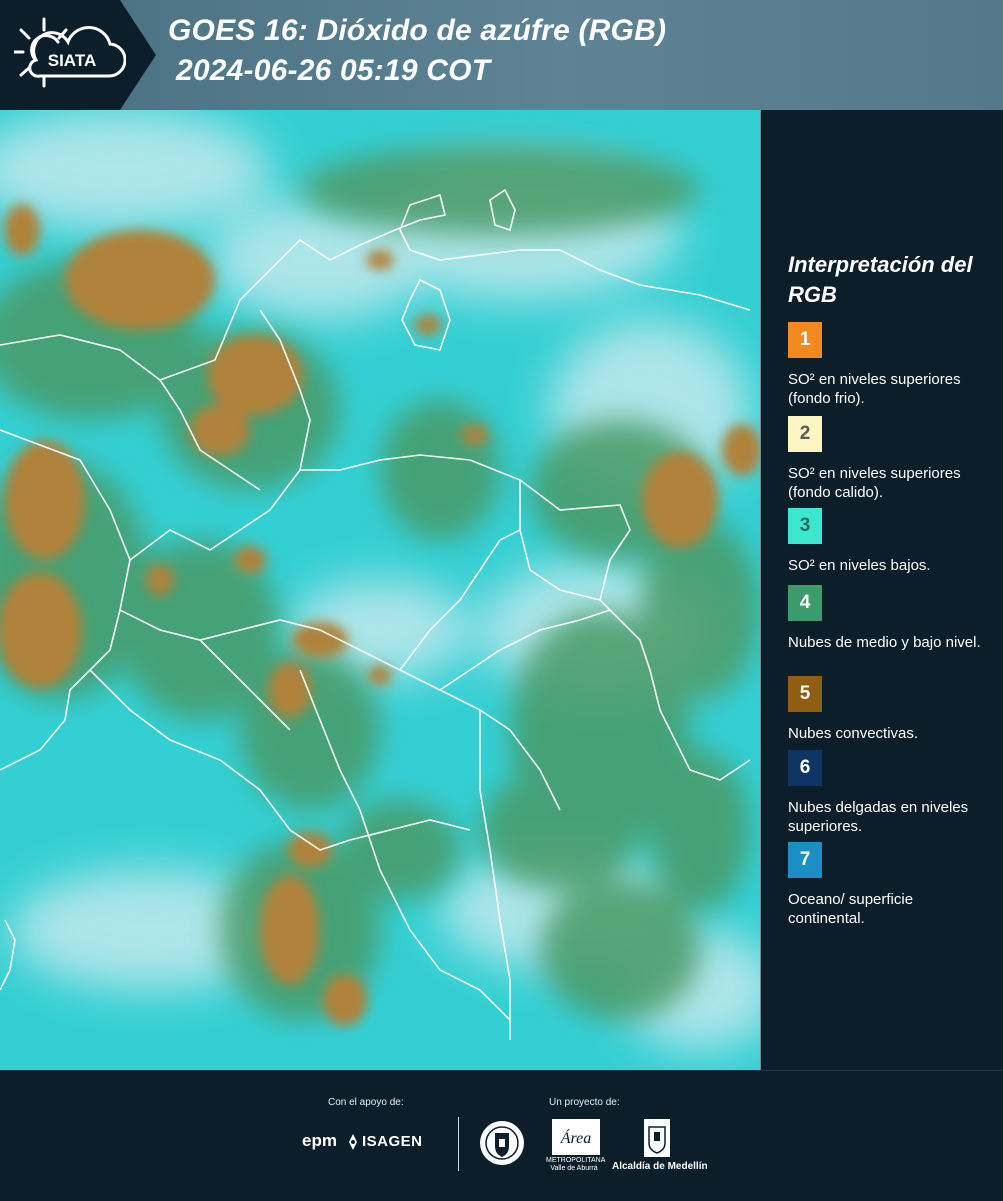  I want to click on legend-swatch: 6, so click(805, 768).